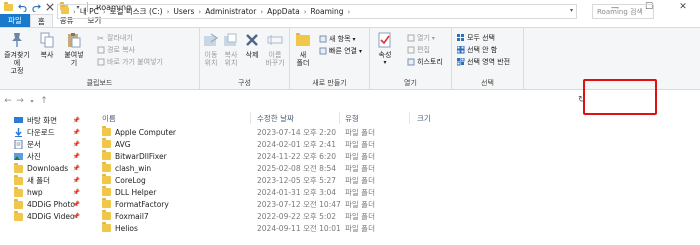  I want to click on table-row: Helios 2024-09-11 오전 10:01 파일 폴더, so click(300, 228).